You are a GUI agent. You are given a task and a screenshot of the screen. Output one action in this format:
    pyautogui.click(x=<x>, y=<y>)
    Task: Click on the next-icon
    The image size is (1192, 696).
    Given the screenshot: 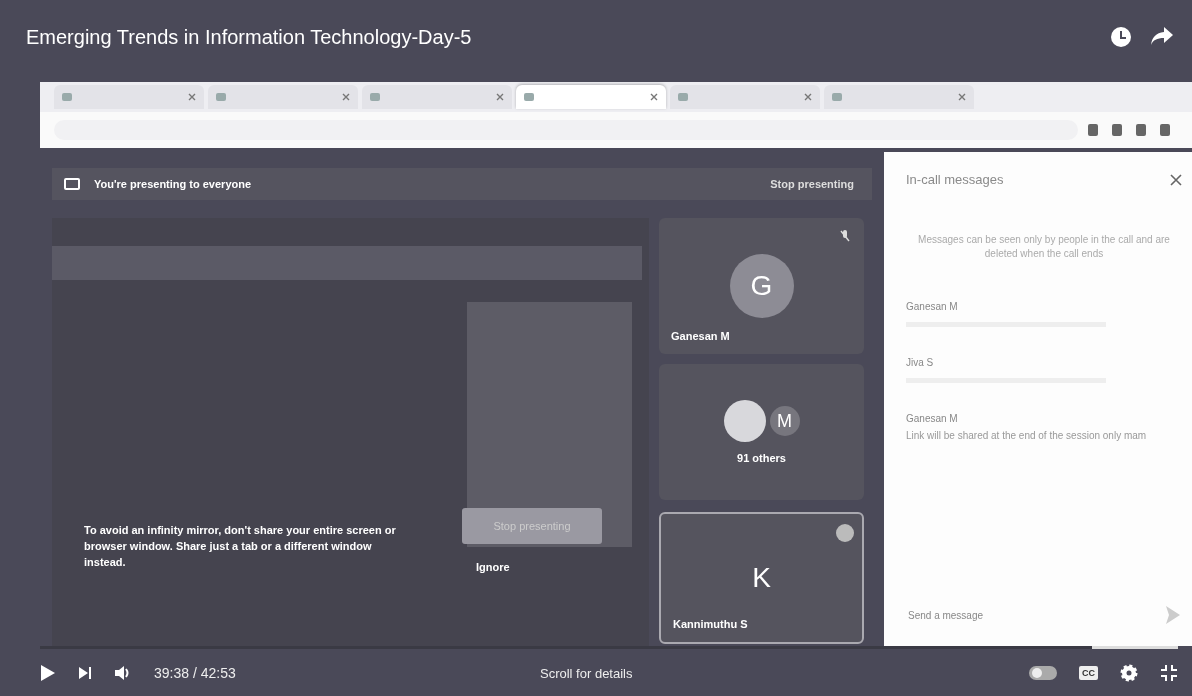 What is the action you would take?
    pyautogui.click(x=85, y=673)
    